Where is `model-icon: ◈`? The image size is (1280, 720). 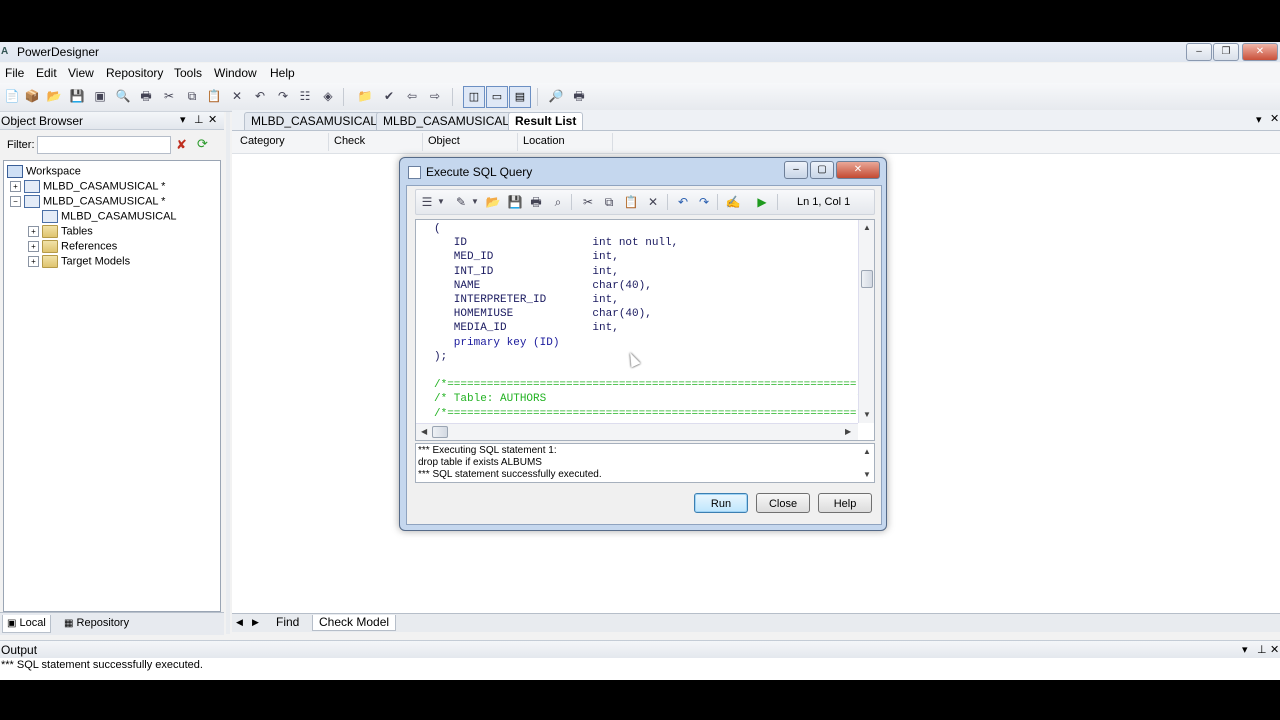
model-icon: ◈ is located at coordinates (328, 96).